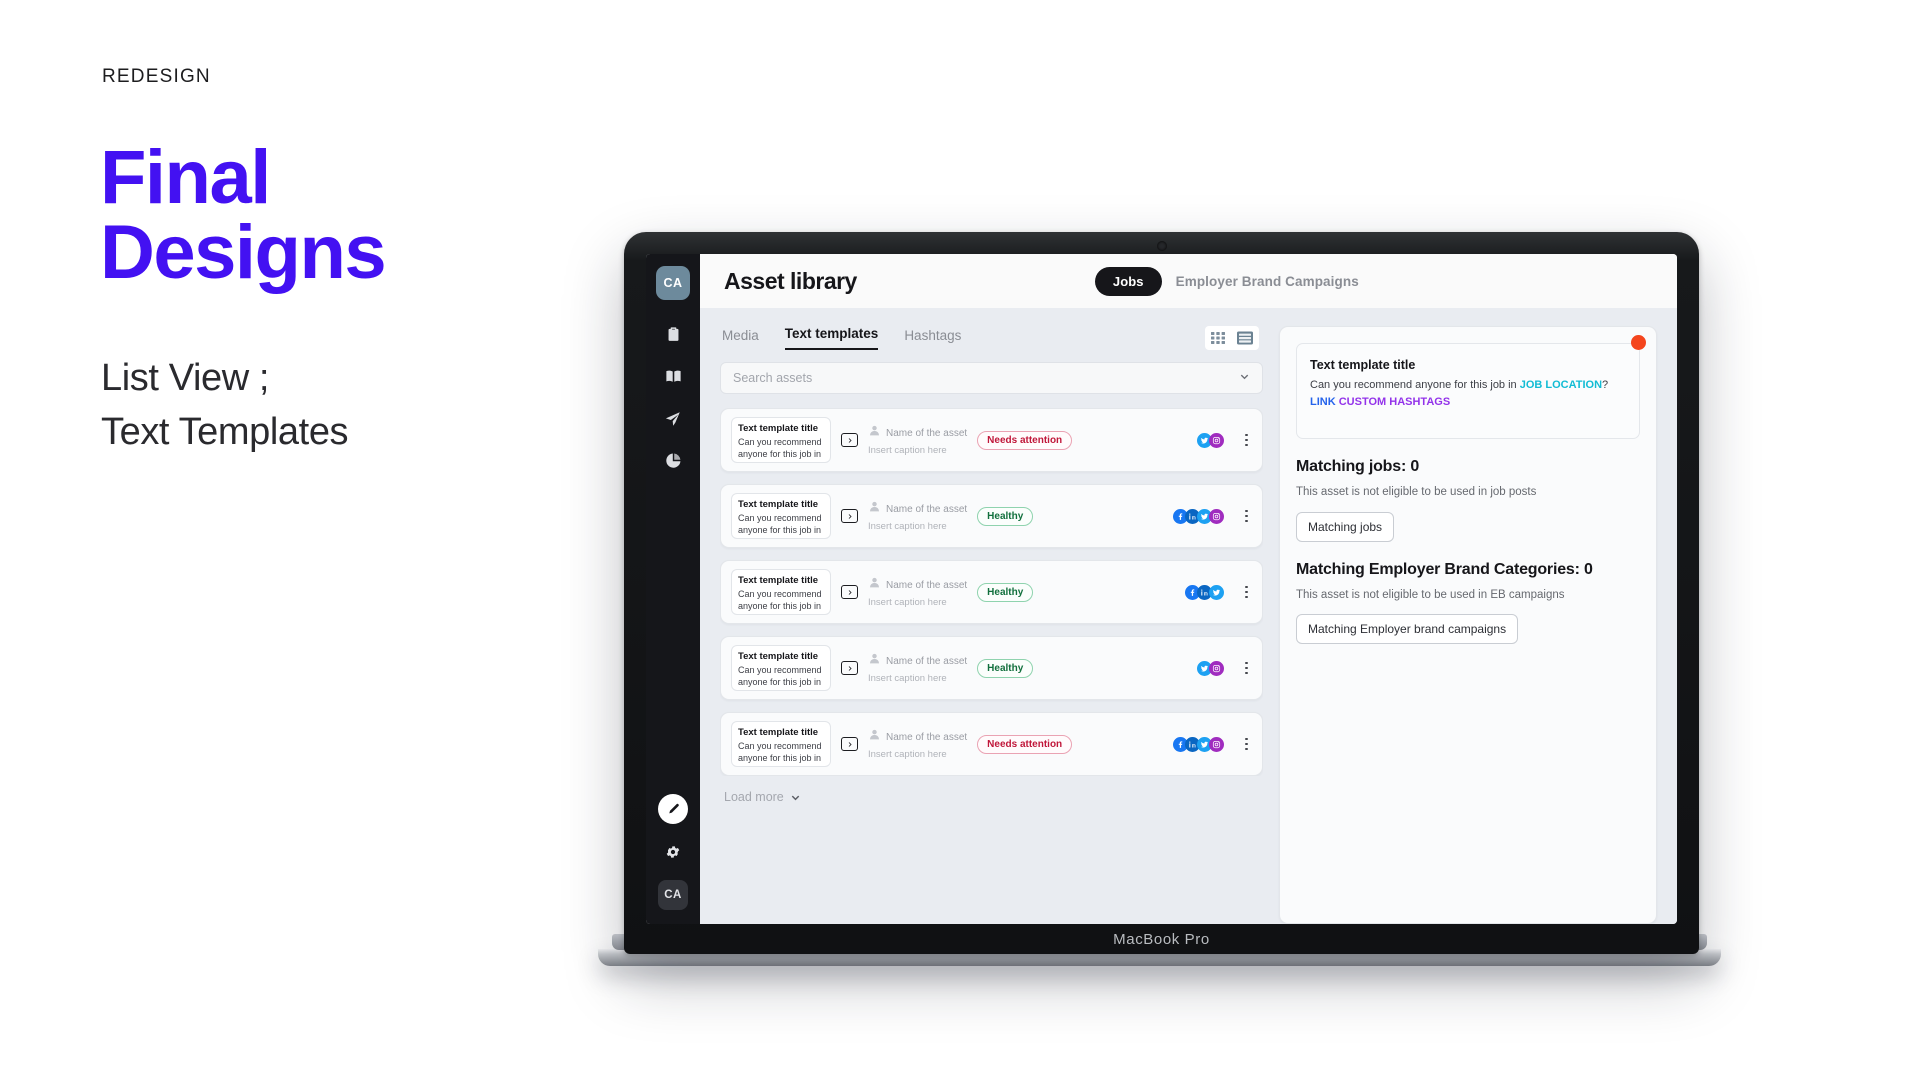 This screenshot has width=1920, height=1080. I want to click on subtitle-line-2: Text Templates, so click(225, 431).